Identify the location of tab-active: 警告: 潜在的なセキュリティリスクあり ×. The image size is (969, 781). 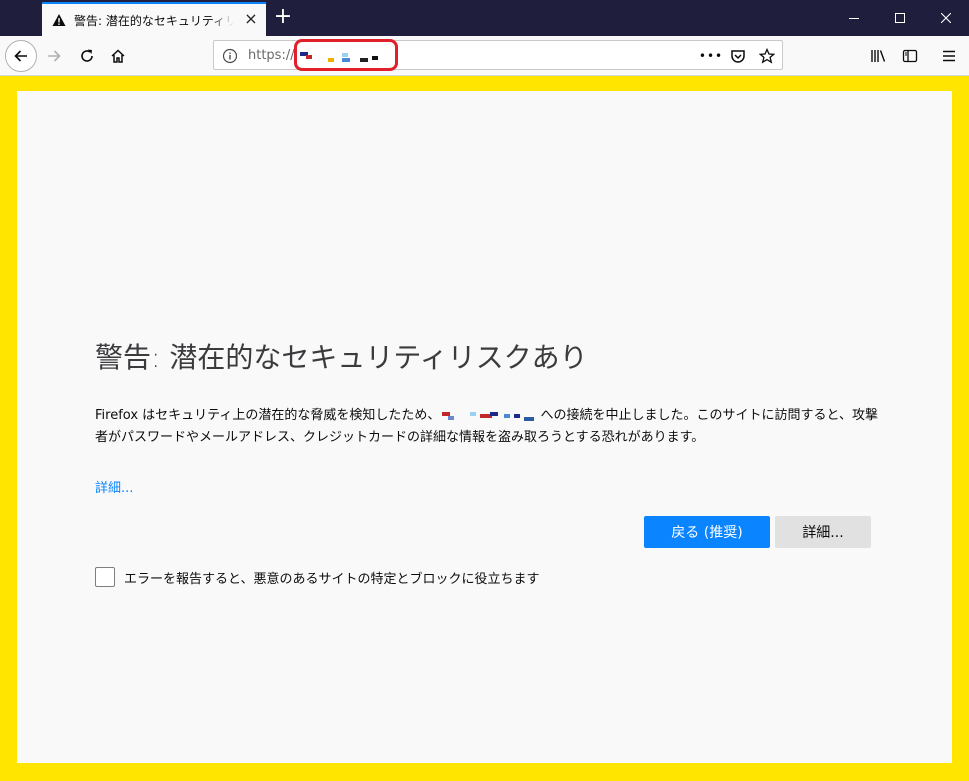
(154, 19).